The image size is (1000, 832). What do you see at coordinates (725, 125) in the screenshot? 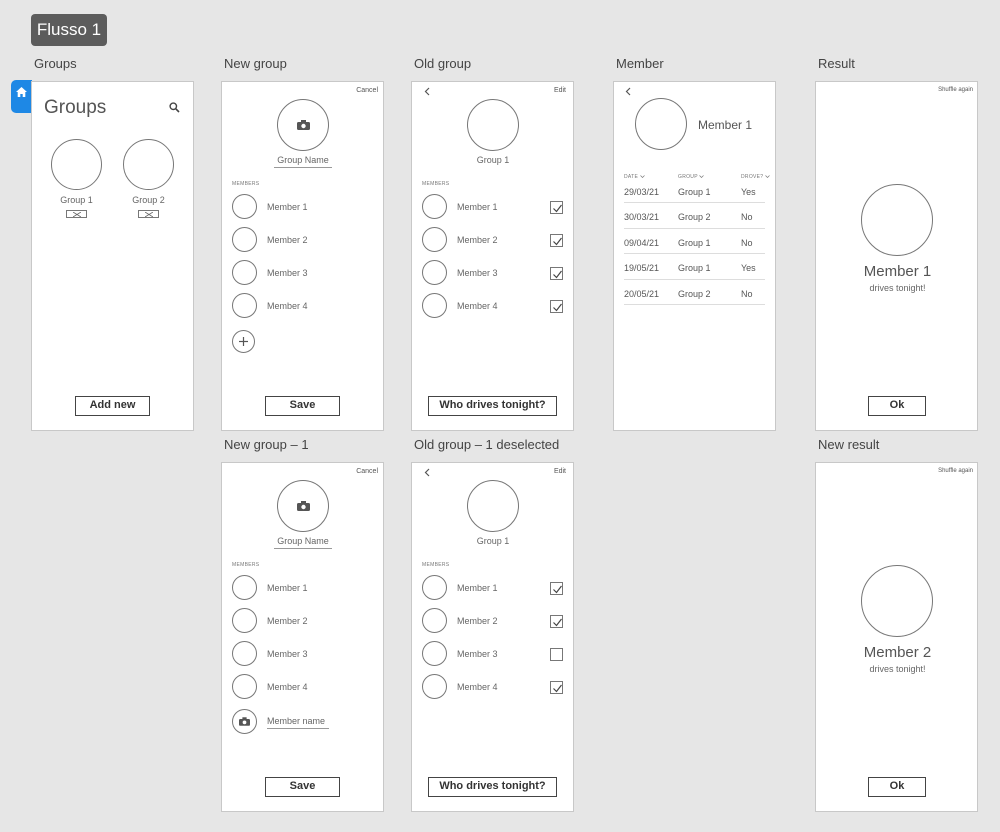
I see `member-name-title: Member 1` at bounding box center [725, 125].